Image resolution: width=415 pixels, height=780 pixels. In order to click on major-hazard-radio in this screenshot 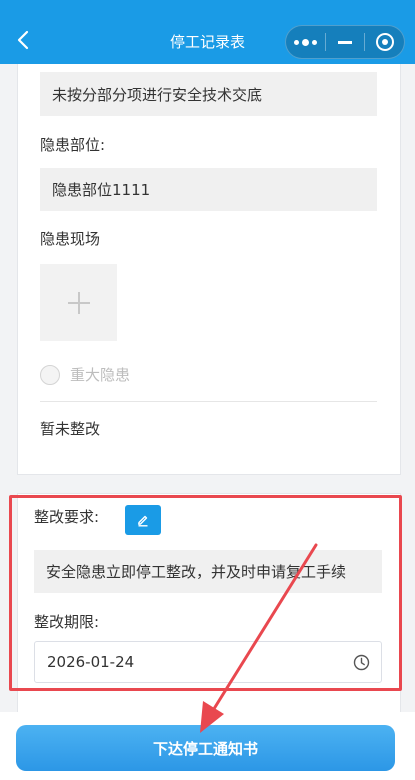, I will do `click(50, 375)`.